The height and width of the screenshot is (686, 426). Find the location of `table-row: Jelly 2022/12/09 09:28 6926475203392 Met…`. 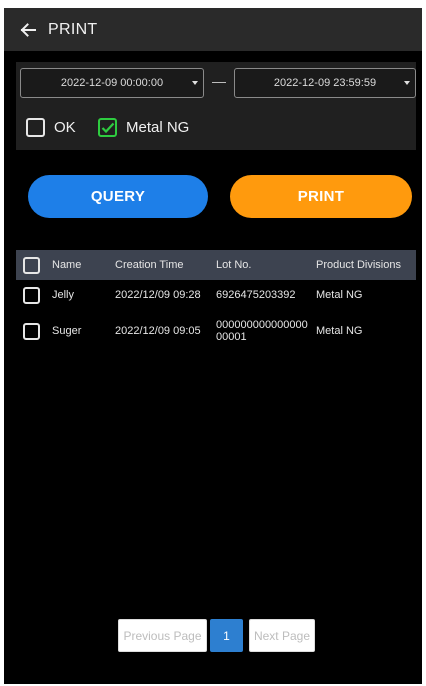

table-row: Jelly 2022/12/09 09:28 6926475203392 Met… is located at coordinates (216, 295).